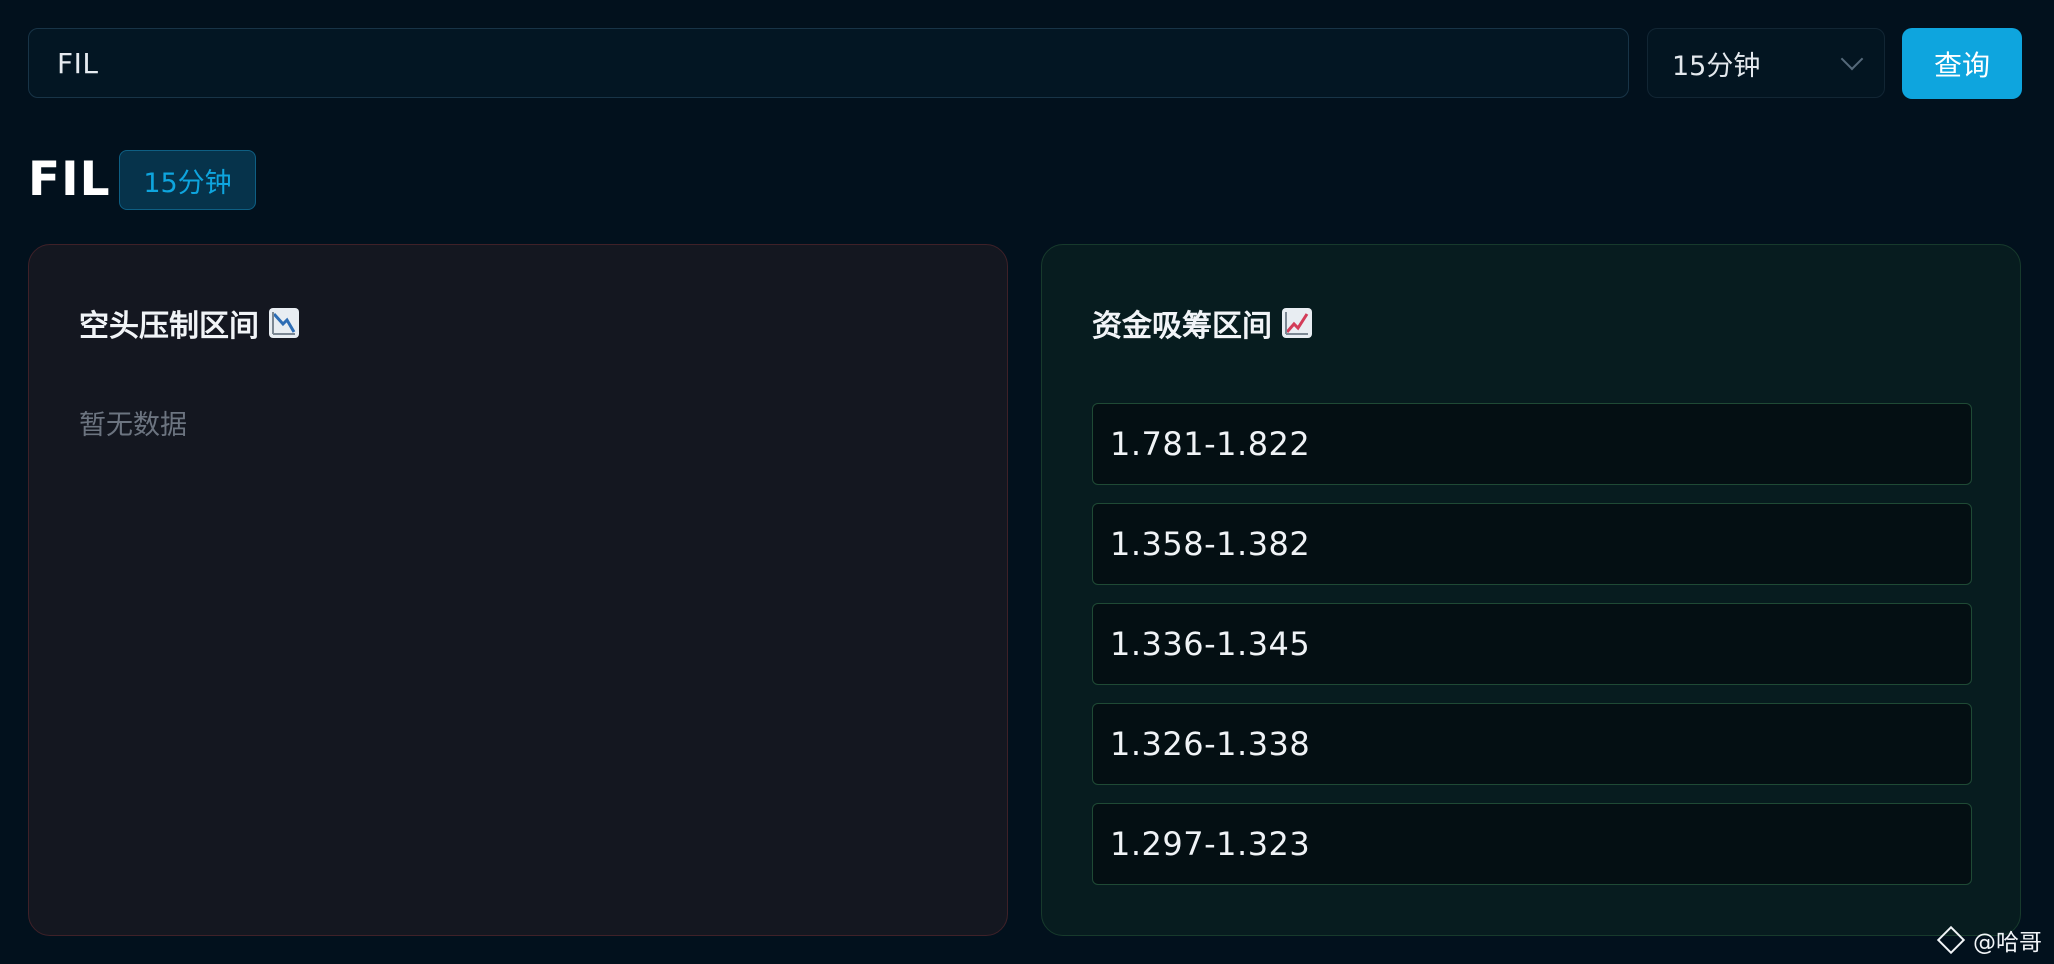  Describe the element at coordinates (284, 323) in the screenshot. I see `chart-decreasing-icon` at that location.